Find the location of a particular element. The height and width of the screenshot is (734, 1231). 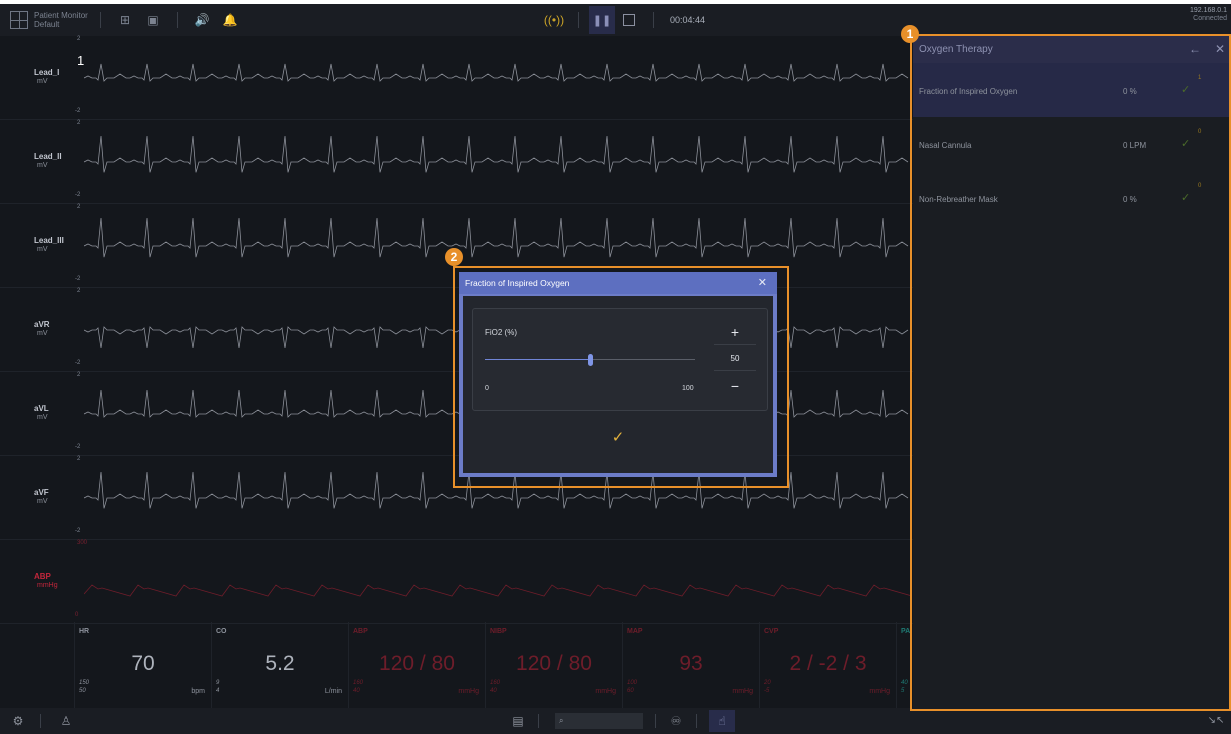

scale-min: 0 is located at coordinates (77, 615).